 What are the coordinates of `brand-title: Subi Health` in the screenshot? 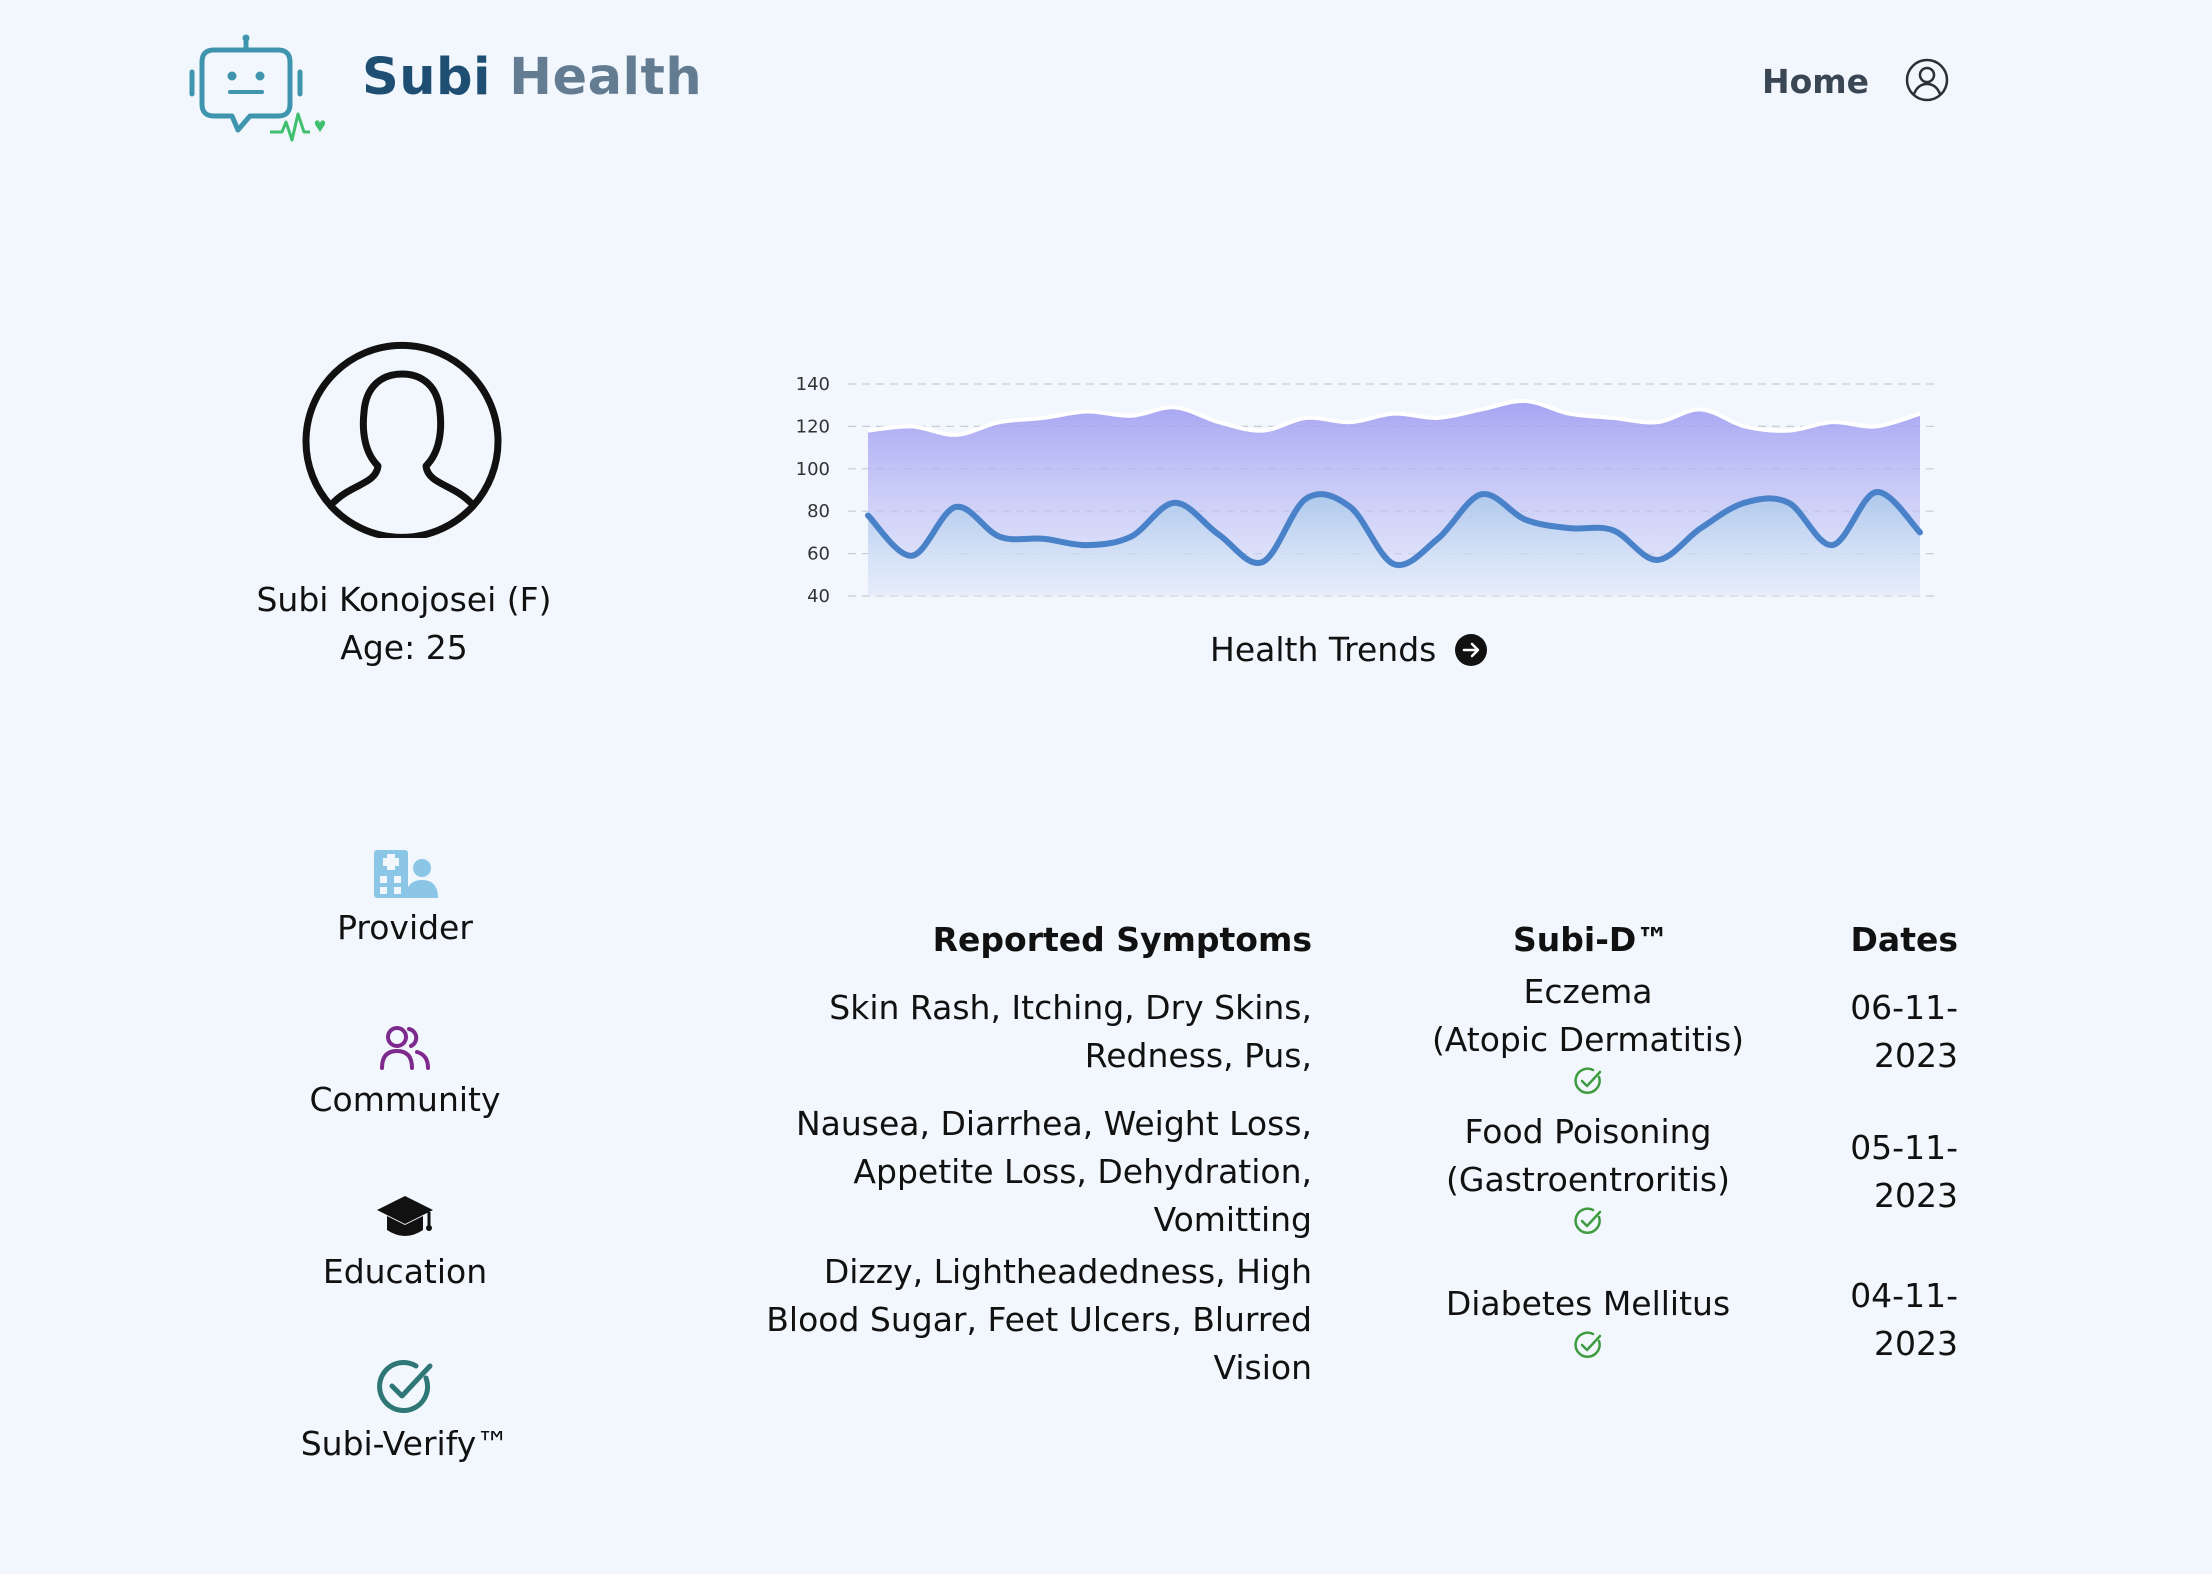 It's located at (532, 77).